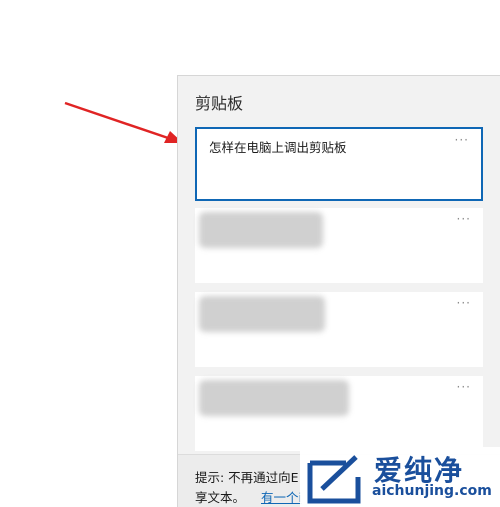 Image resolution: width=500 pixels, height=507 pixels. Describe the element at coordinates (400, 477) in the screenshot. I see `site-watermark: 爱纯净 aichunjing.com` at that location.